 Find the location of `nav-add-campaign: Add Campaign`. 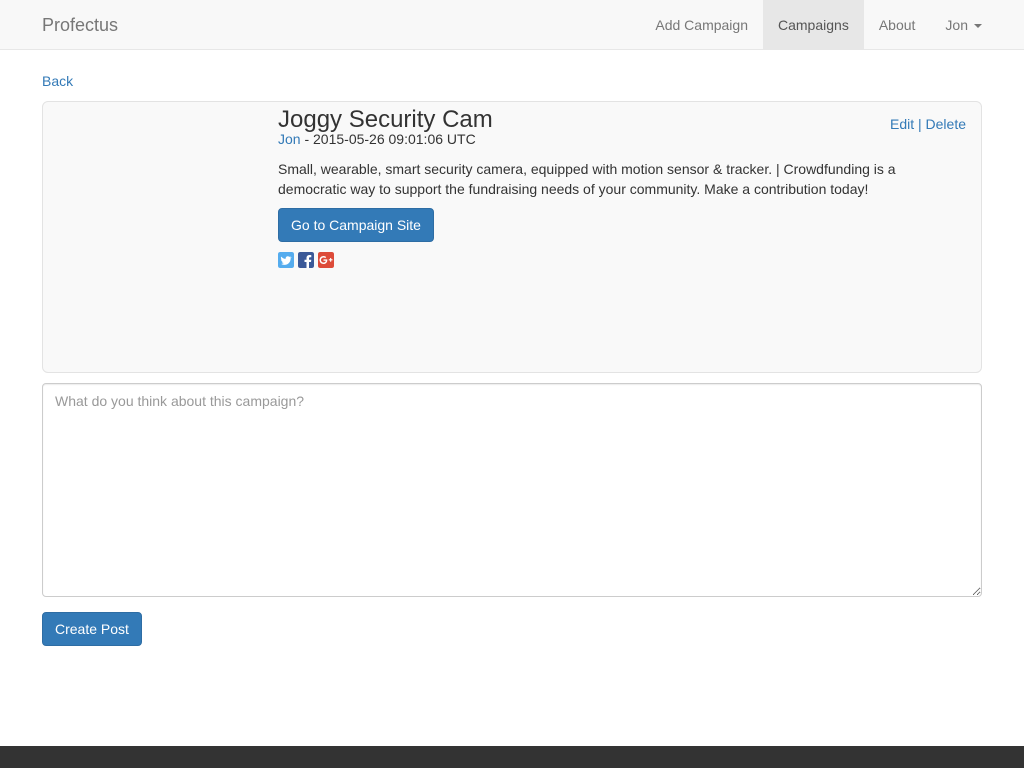

nav-add-campaign: Add Campaign is located at coordinates (701, 25).